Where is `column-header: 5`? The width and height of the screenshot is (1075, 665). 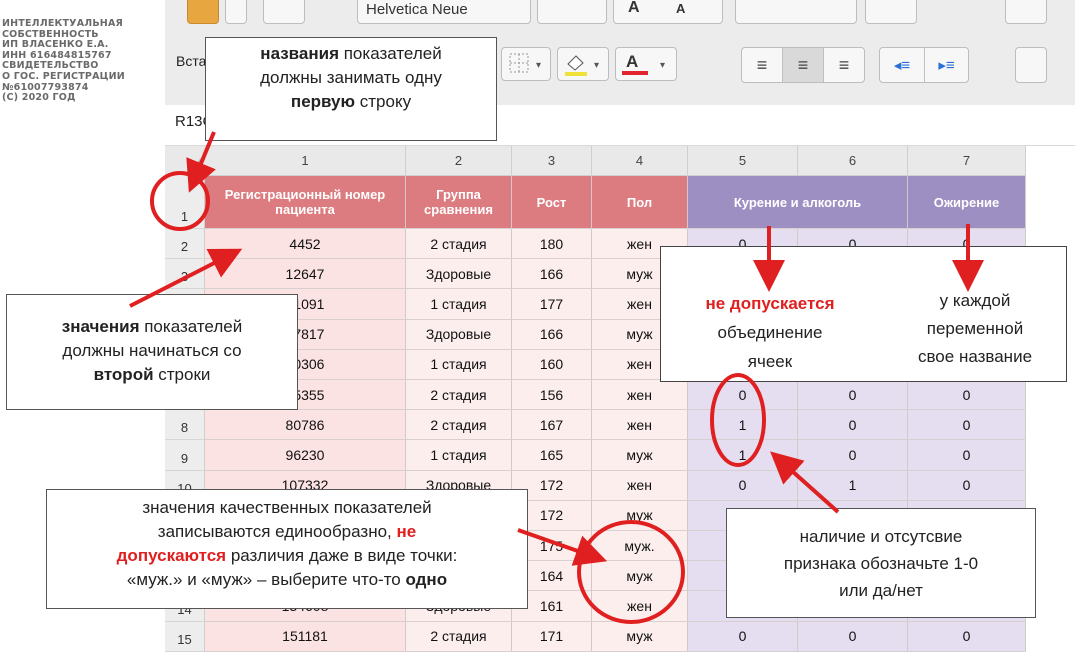 column-header: 5 is located at coordinates (743, 161).